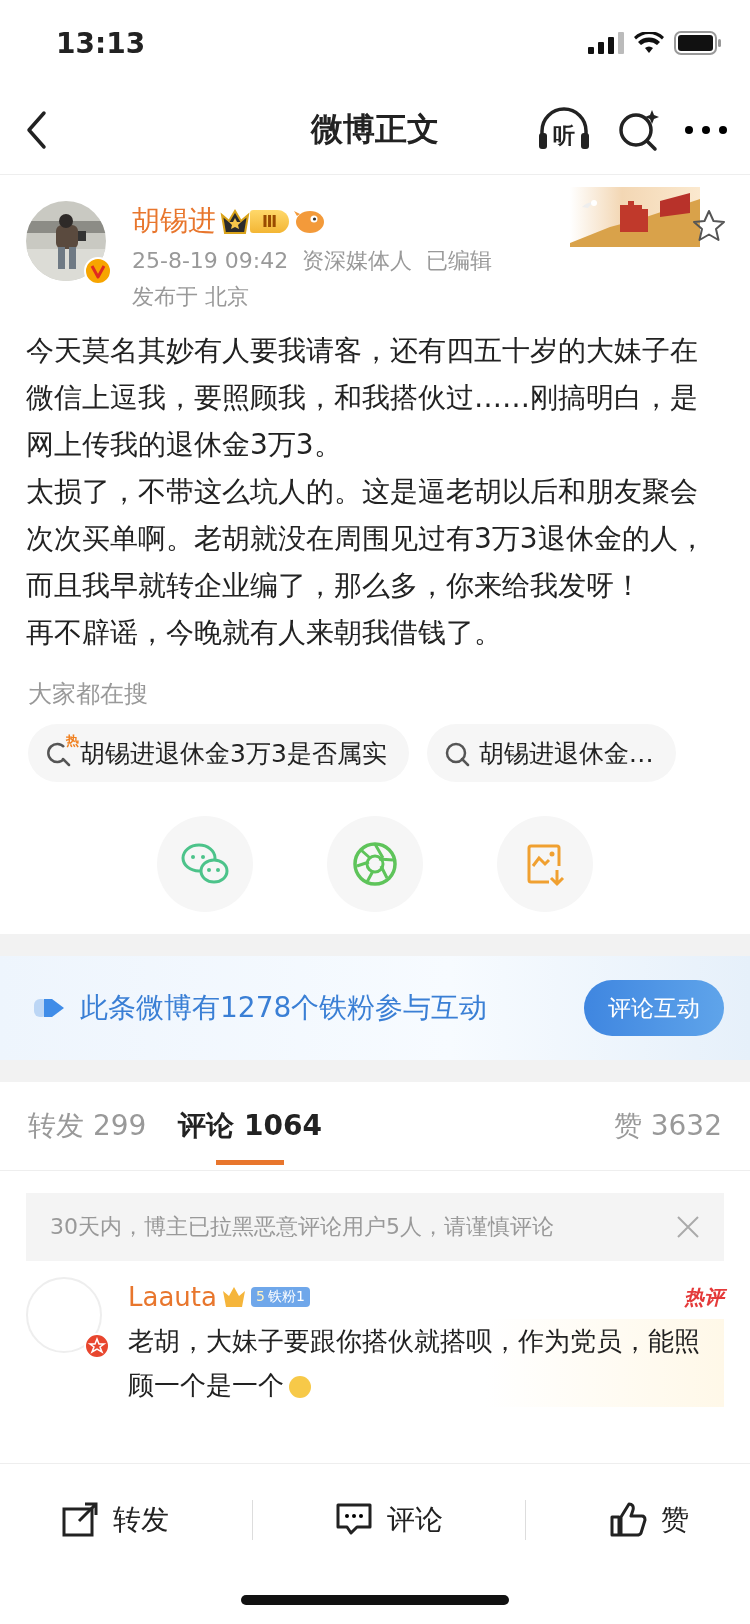 The image size is (750, 1624). Describe the element at coordinates (97, 1346) in the screenshot. I see `badge-icon` at that location.